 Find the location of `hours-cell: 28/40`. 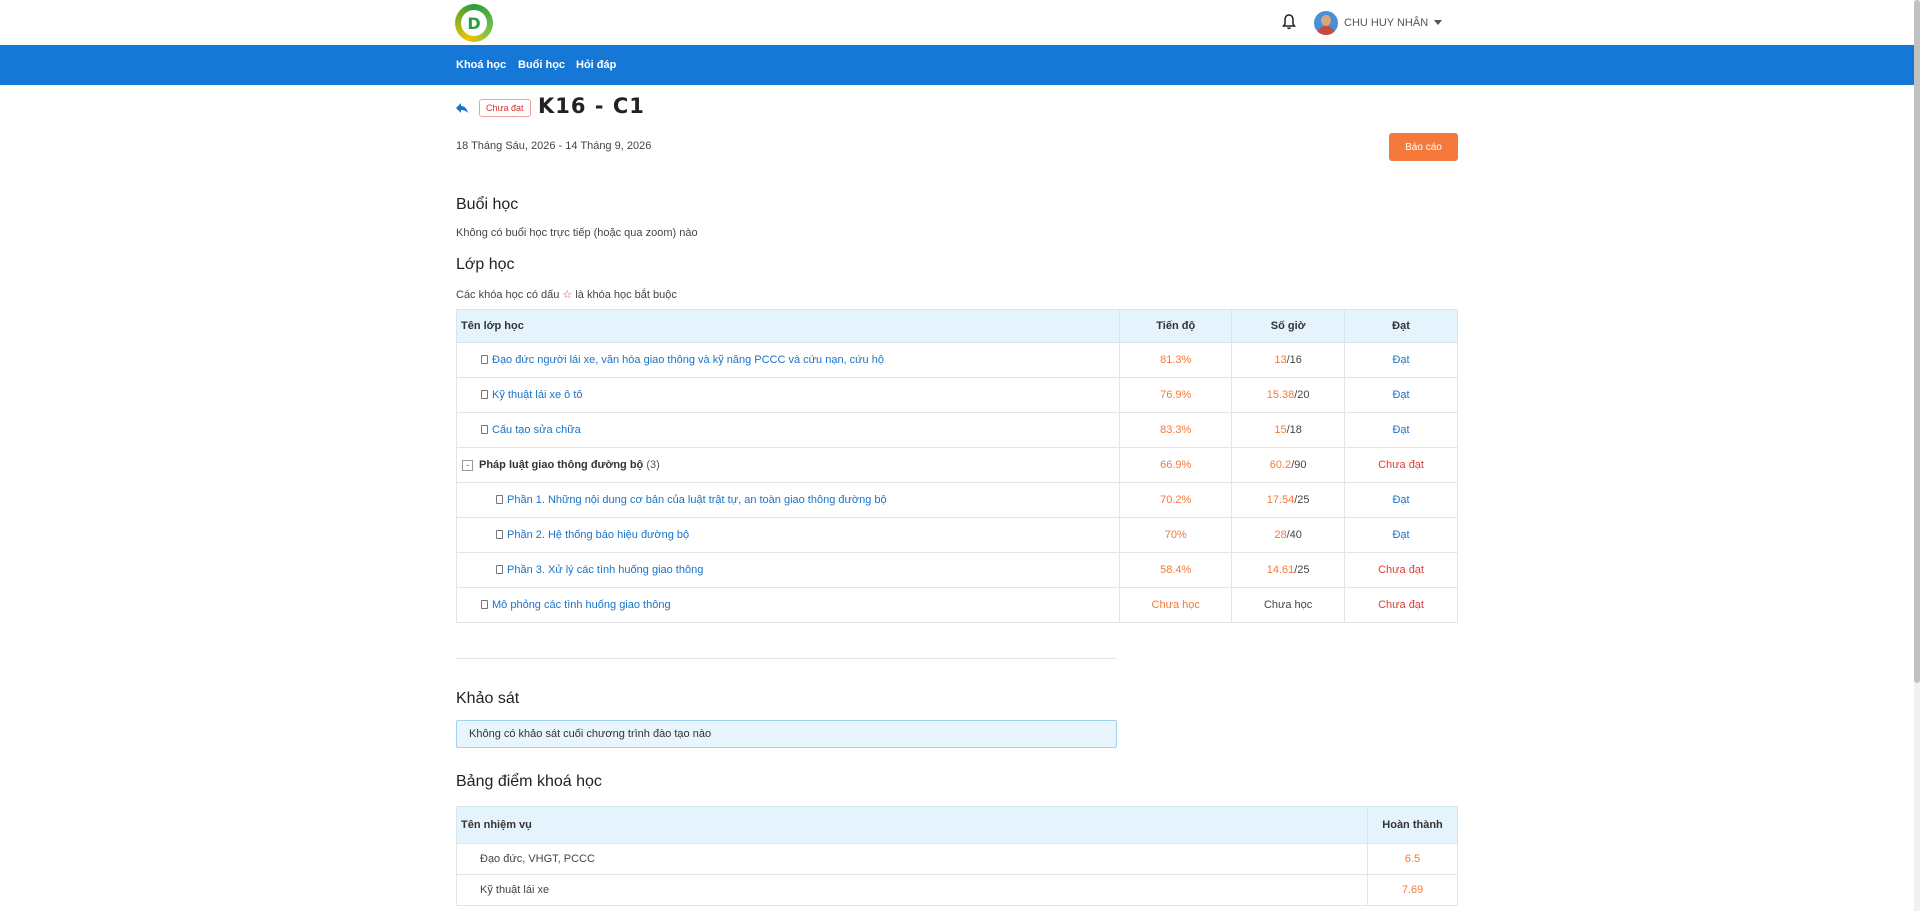

hours-cell: 28/40 is located at coordinates (1288, 535).